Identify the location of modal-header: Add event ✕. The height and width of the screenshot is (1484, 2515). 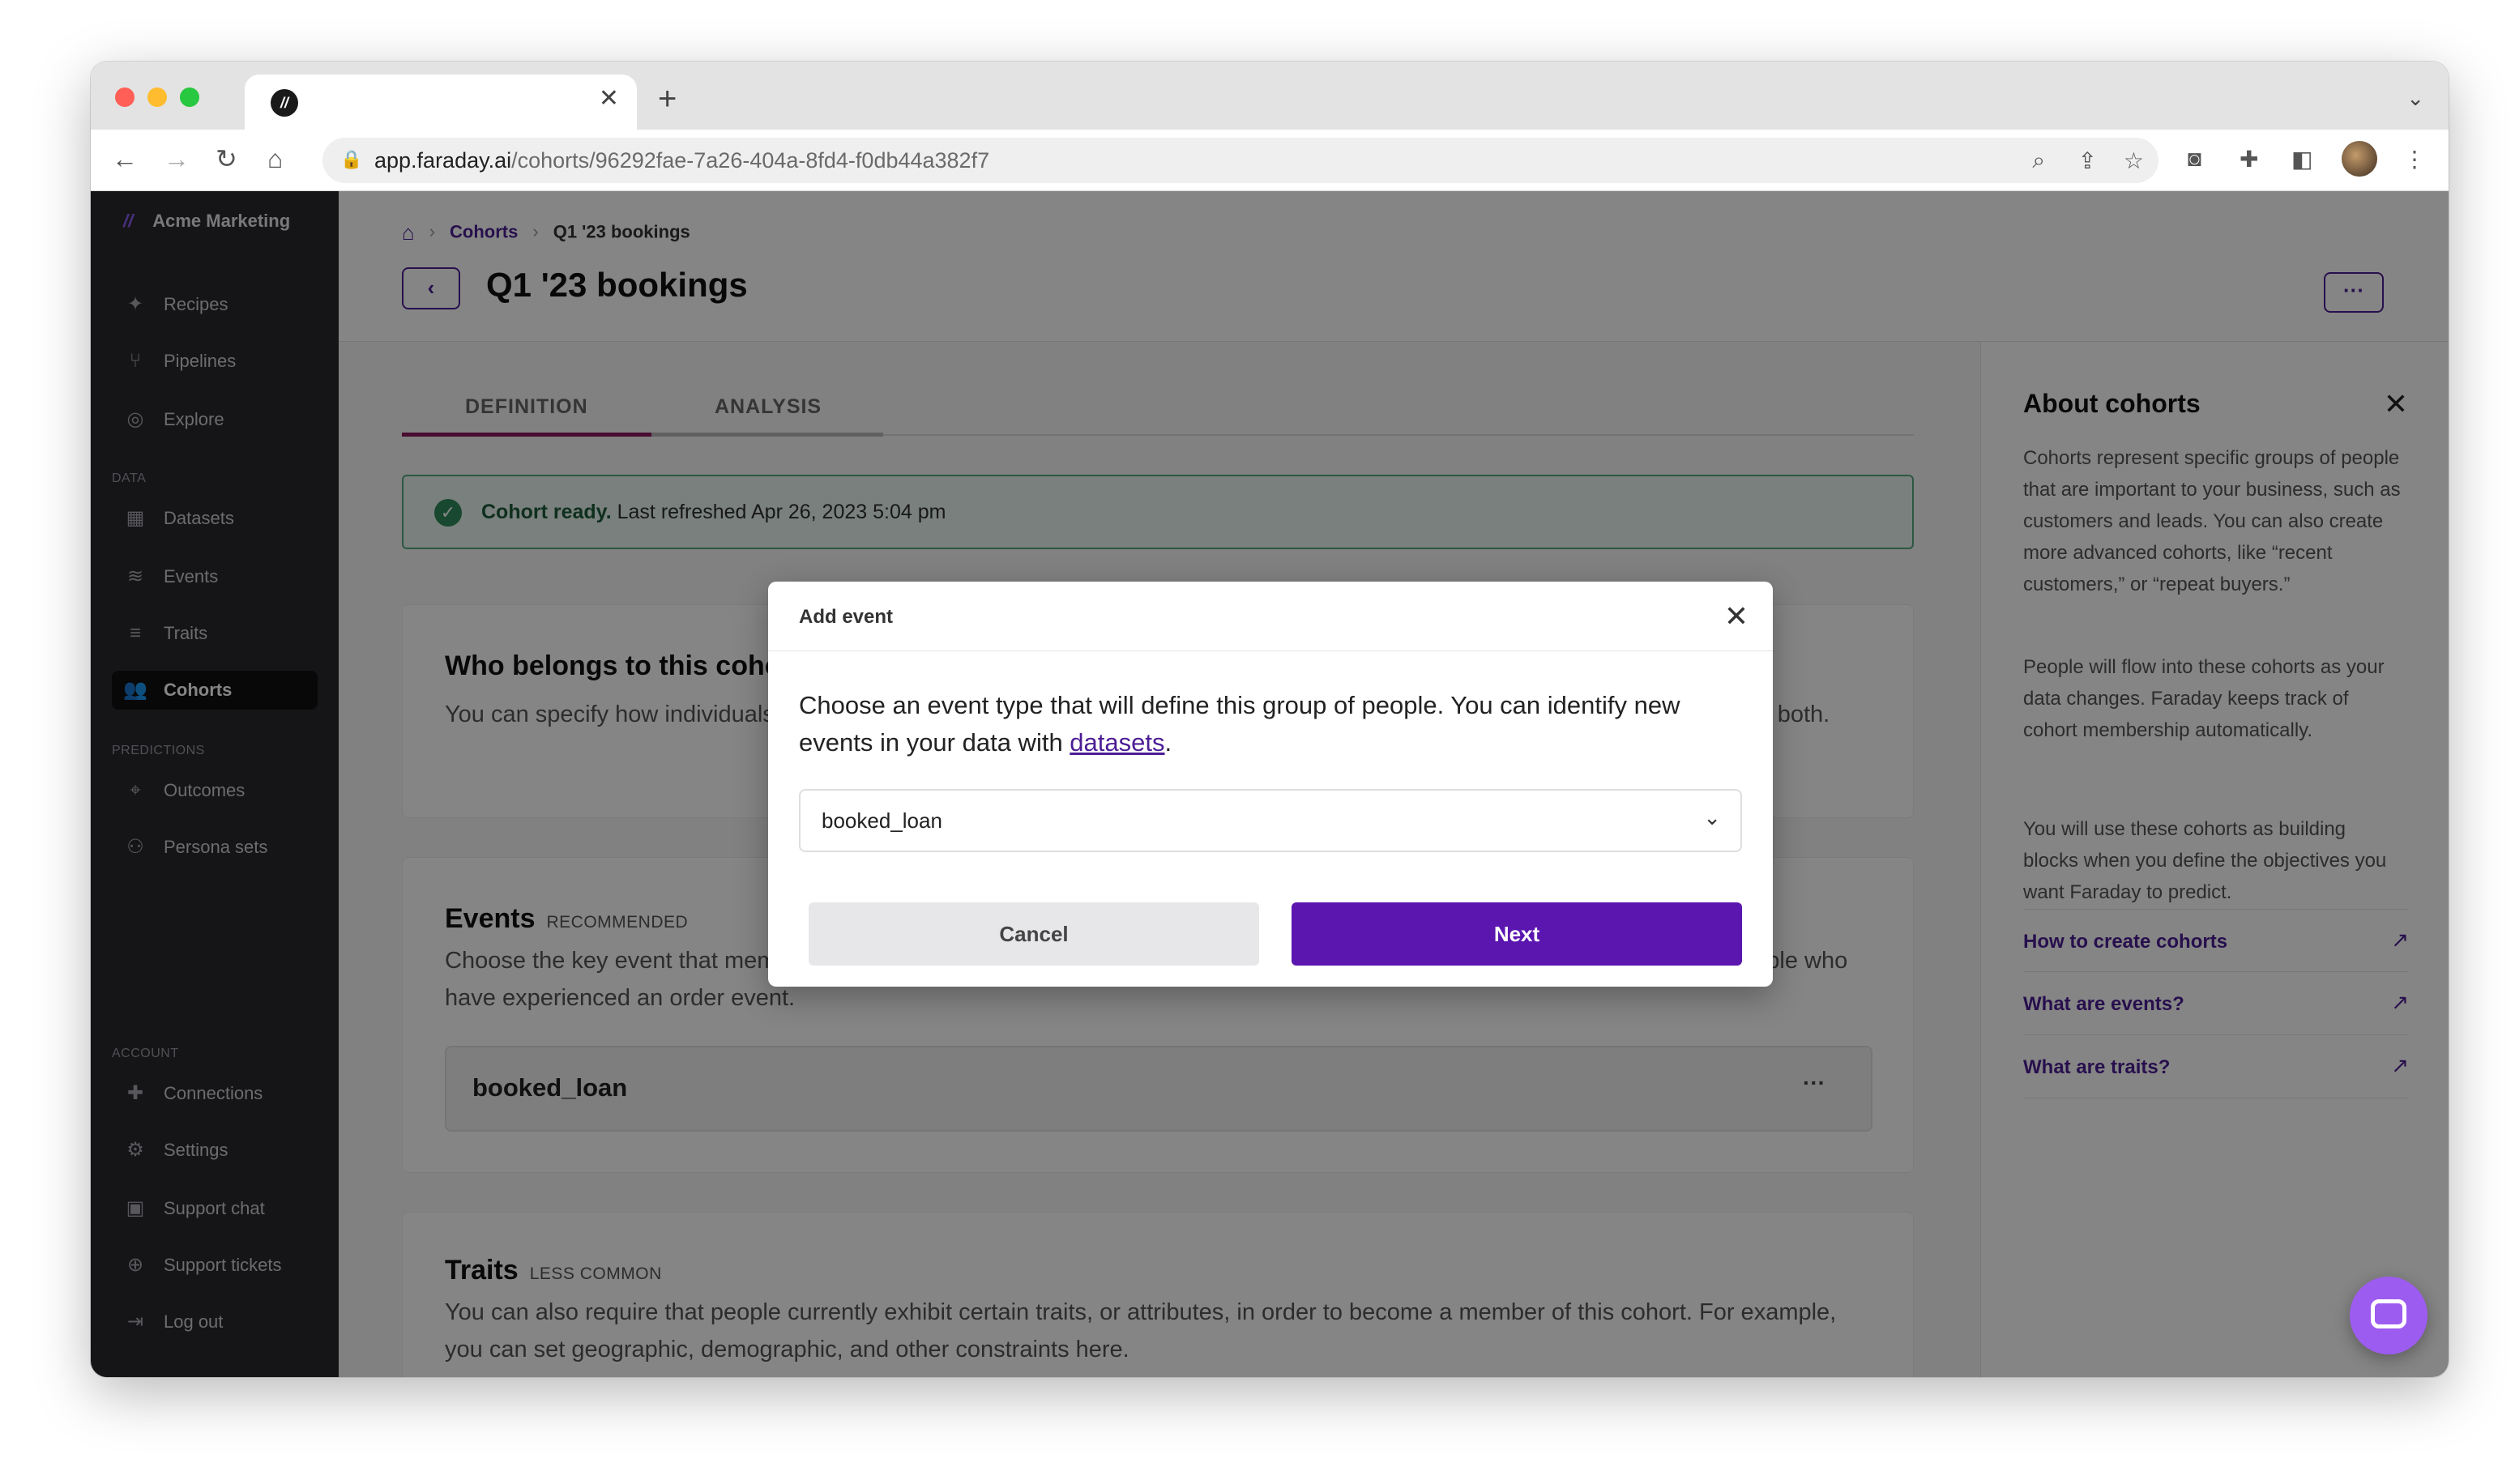
(1270, 616).